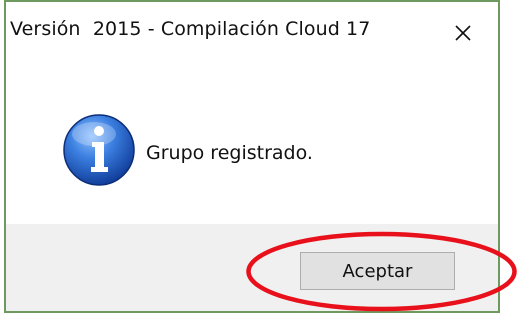 This screenshot has height=320, width=521. What do you see at coordinates (99, 150) in the screenshot?
I see `info-icon` at bounding box center [99, 150].